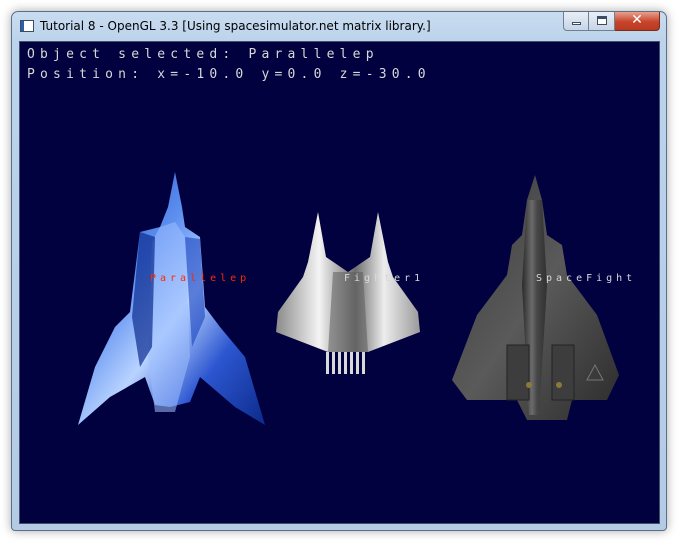 The image size is (683, 546). What do you see at coordinates (537, 300) in the screenshot?
I see `grey-spaceship-model` at bounding box center [537, 300].